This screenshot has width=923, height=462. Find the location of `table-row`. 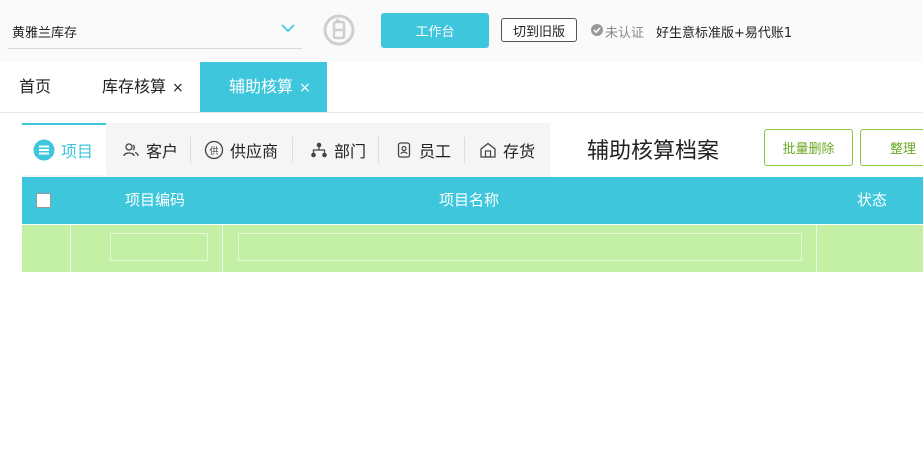

table-row is located at coordinates (472, 248).